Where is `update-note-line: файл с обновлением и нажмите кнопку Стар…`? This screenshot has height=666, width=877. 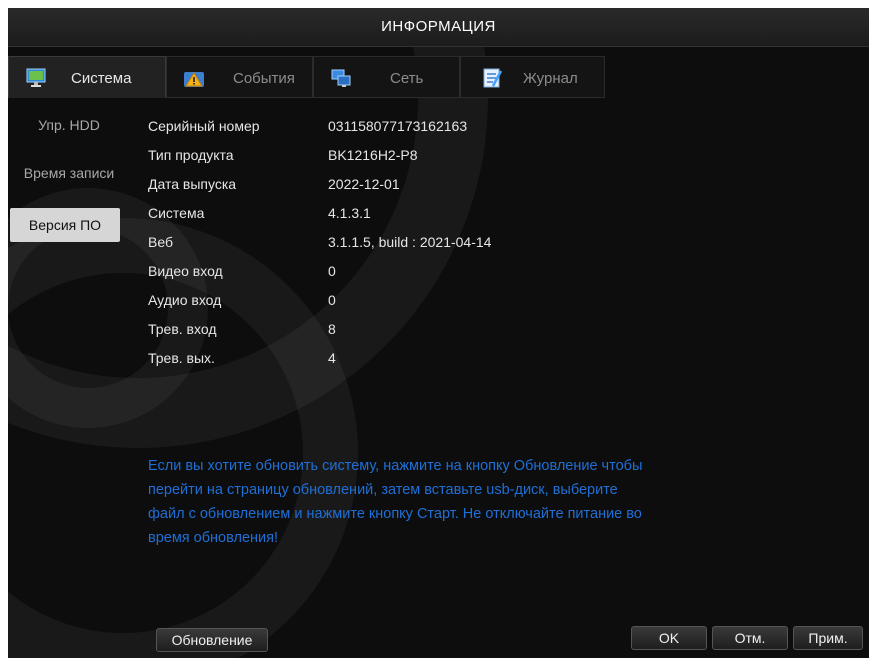
update-note-line: файл с обновлением и нажмите кнопку Стар… is located at coordinates (395, 514).